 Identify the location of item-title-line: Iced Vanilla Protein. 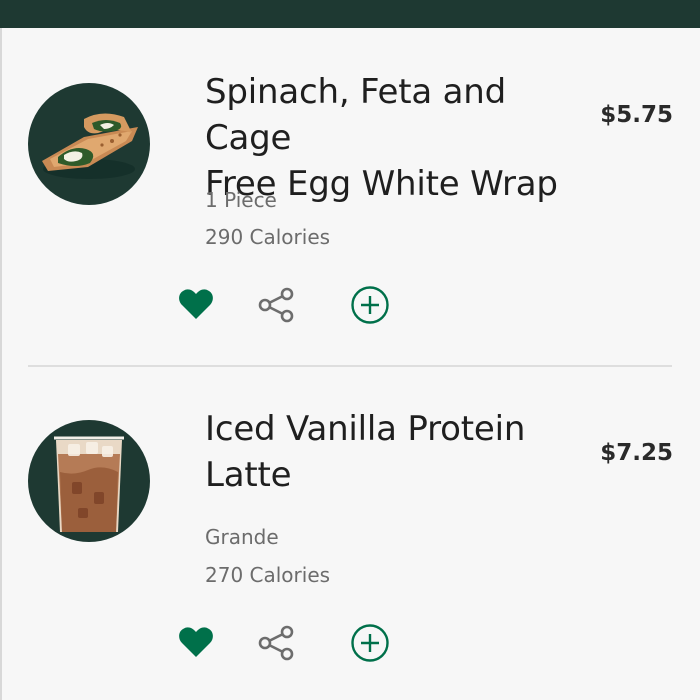
(365, 429).